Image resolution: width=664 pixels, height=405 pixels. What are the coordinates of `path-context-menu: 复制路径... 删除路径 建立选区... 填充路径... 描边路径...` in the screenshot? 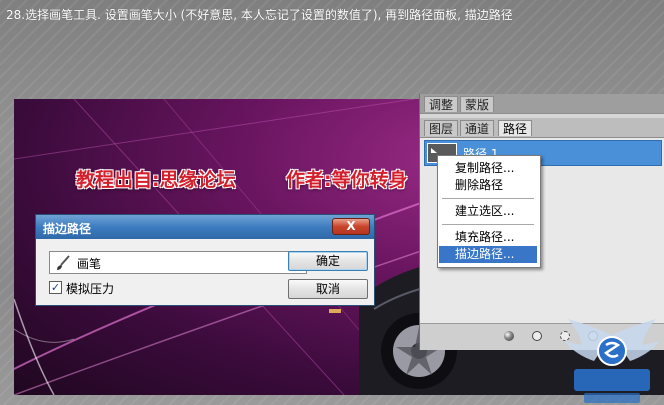 It's located at (489, 211).